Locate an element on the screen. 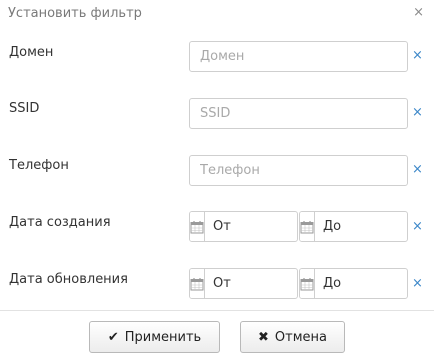 The image size is (434, 360). dialog-title: Установить фильтр is located at coordinates (75, 13).